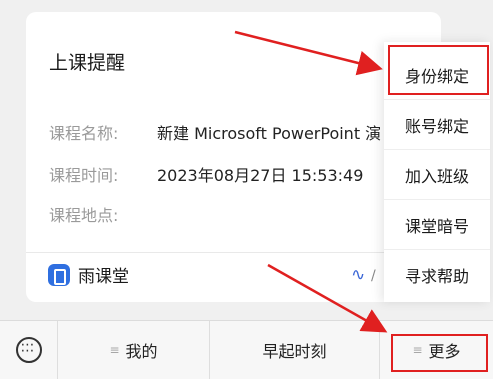  I want to click on keyboard-toggle-button, so click(29, 349).